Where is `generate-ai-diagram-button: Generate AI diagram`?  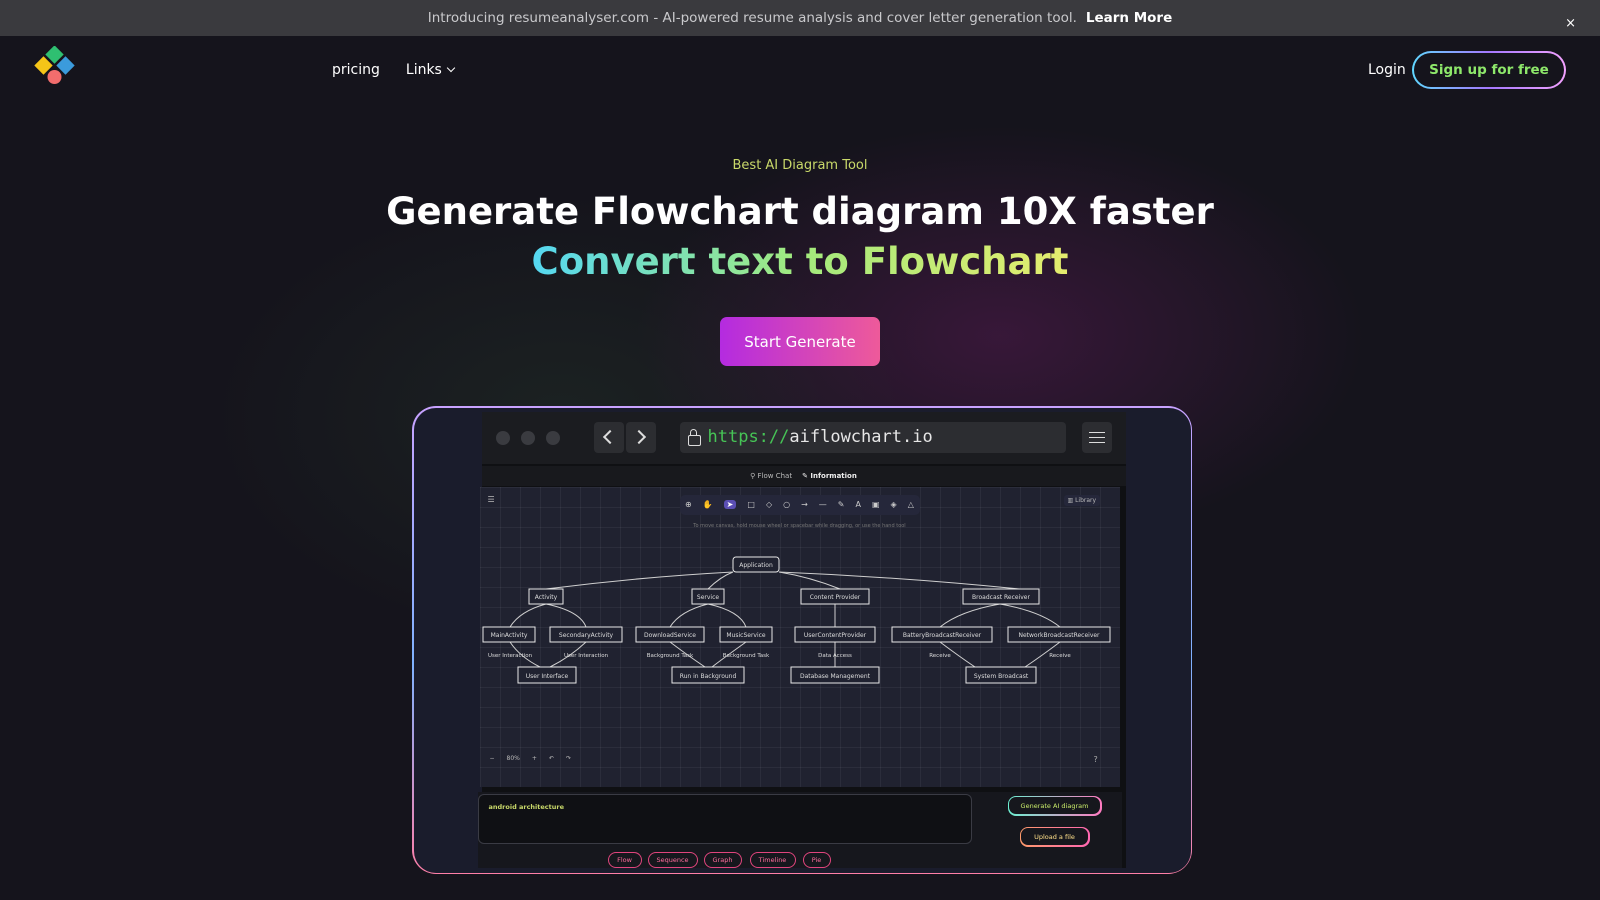
generate-ai-diagram-button: Generate AI diagram is located at coordinates (1054, 805).